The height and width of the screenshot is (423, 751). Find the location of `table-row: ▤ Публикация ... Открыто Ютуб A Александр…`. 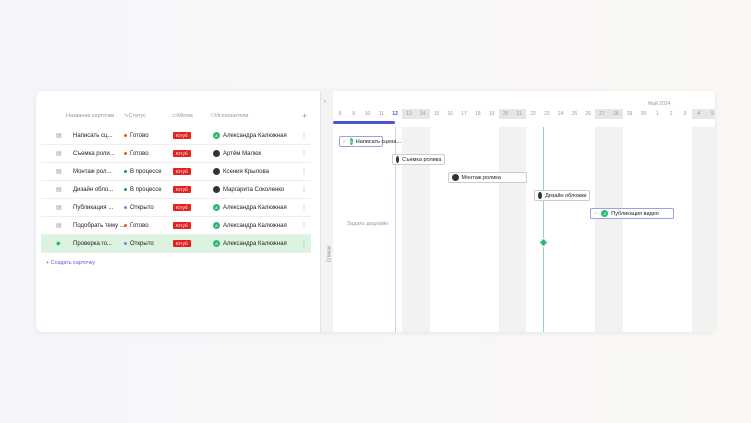

table-row: ▤ Публикация ... Открыто Ютуб A Александр… is located at coordinates (176, 208).